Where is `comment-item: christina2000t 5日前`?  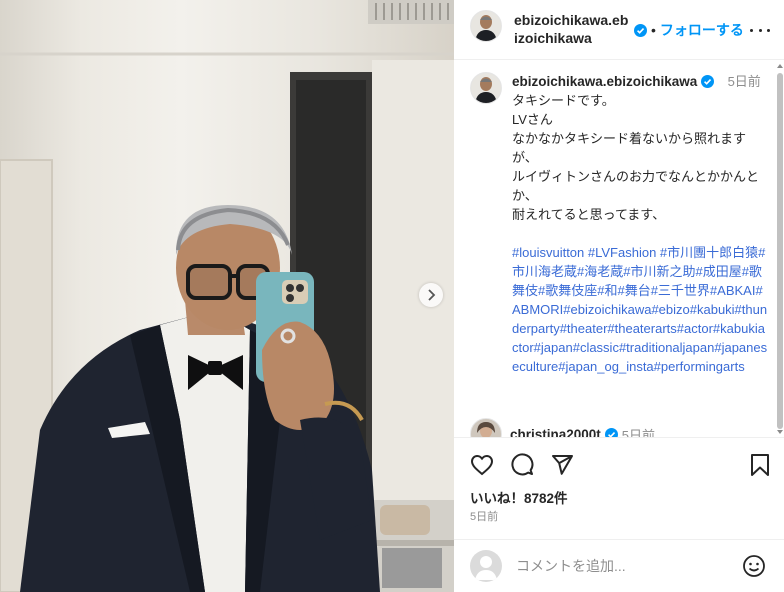 comment-item: christina2000t 5日前 is located at coordinates (562, 427).